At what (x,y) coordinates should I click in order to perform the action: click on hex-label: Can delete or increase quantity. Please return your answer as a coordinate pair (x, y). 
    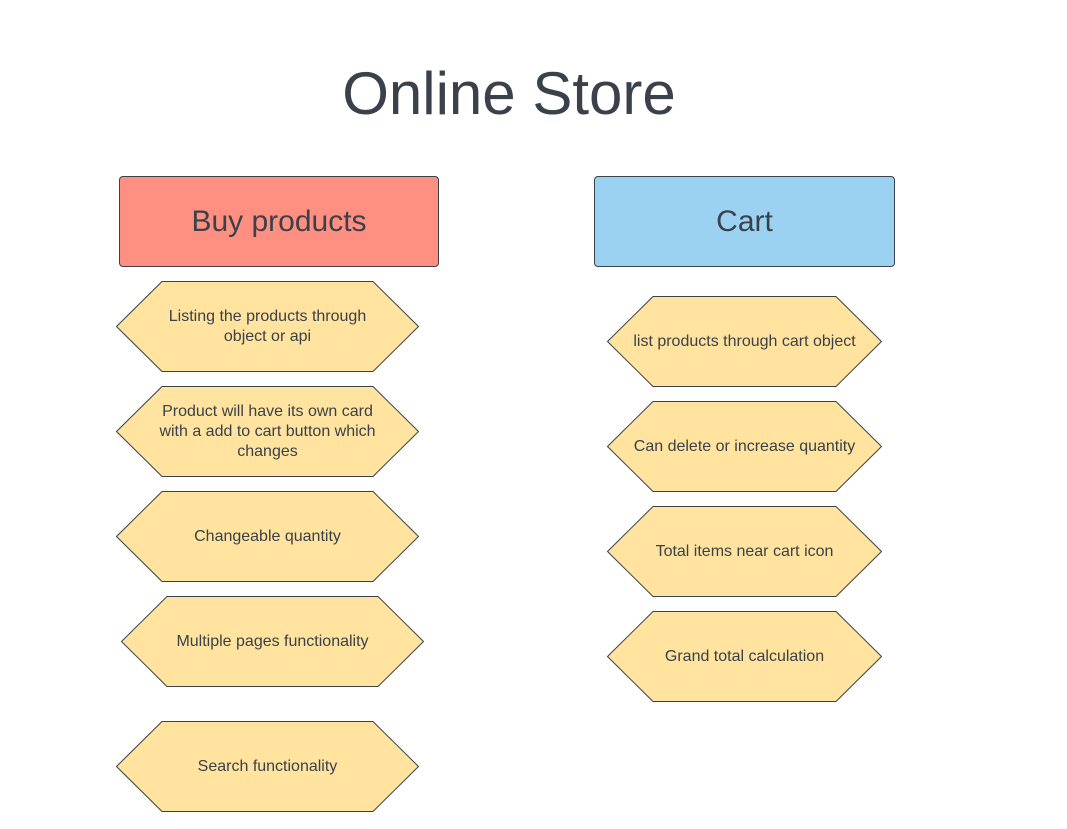
    Looking at the image, I should click on (744, 446).